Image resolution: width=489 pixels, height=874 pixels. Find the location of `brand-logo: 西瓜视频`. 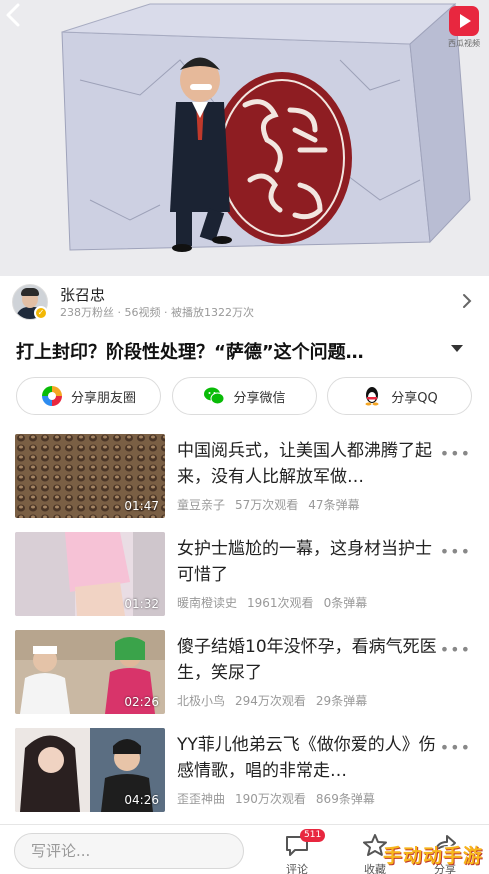

brand-logo: 西瓜视频 is located at coordinates (464, 28).